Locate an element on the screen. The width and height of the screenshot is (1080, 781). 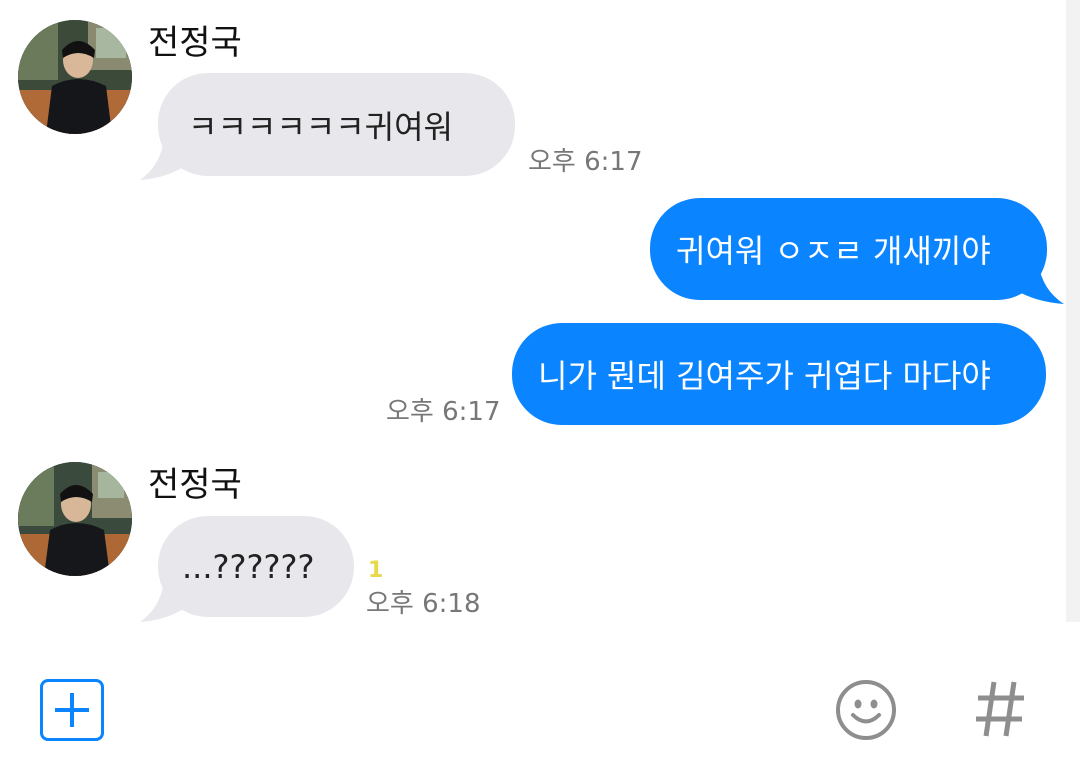
message-bubble: ㅋㅋㅋㅋㅋㅋ귀여워 is located at coordinates (336, 124).